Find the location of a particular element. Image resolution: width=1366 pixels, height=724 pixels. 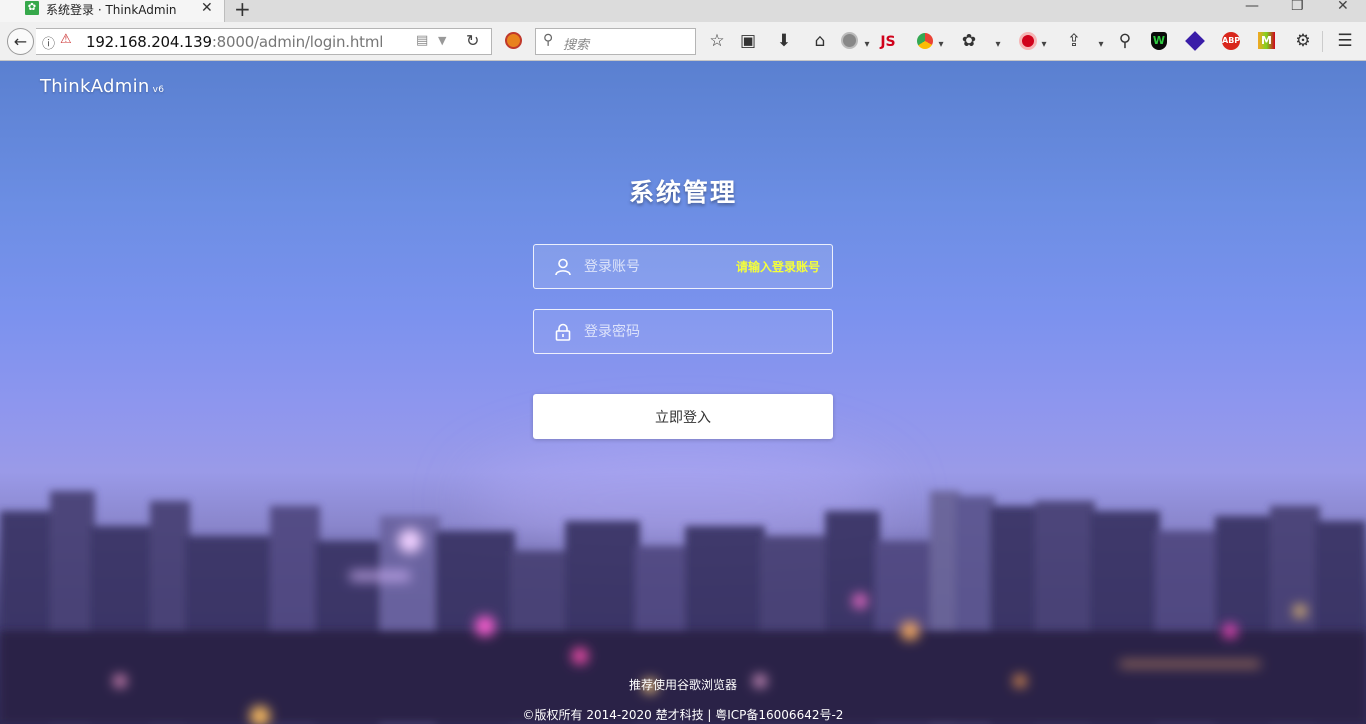

download-icon: ⬇ is located at coordinates (784, 41).